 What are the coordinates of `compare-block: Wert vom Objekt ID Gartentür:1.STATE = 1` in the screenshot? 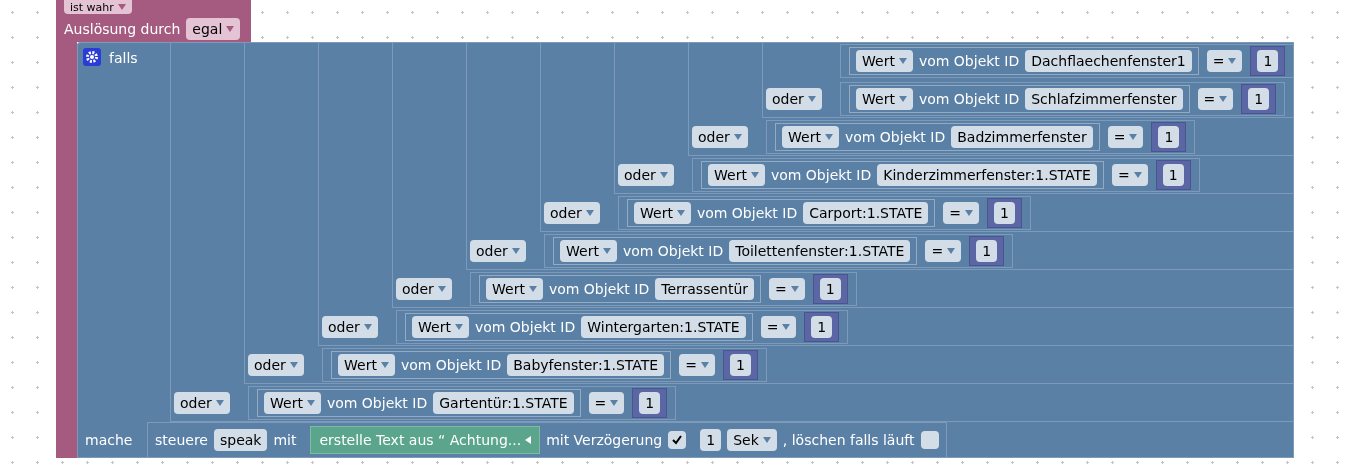 It's located at (462, 403).